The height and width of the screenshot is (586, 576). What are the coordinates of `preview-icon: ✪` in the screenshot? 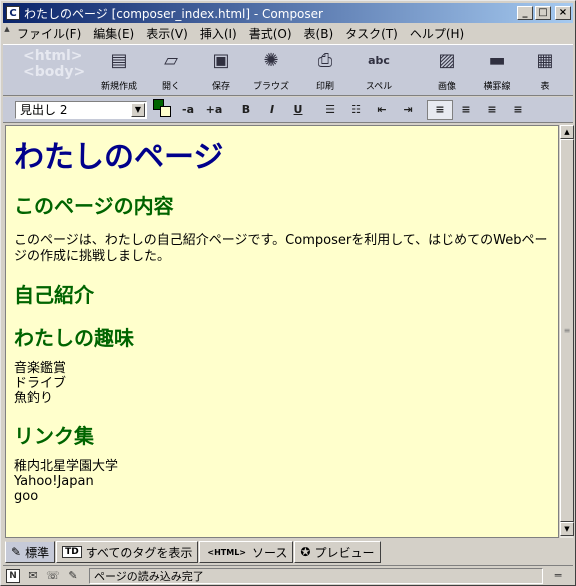 It's located at (305, 552).